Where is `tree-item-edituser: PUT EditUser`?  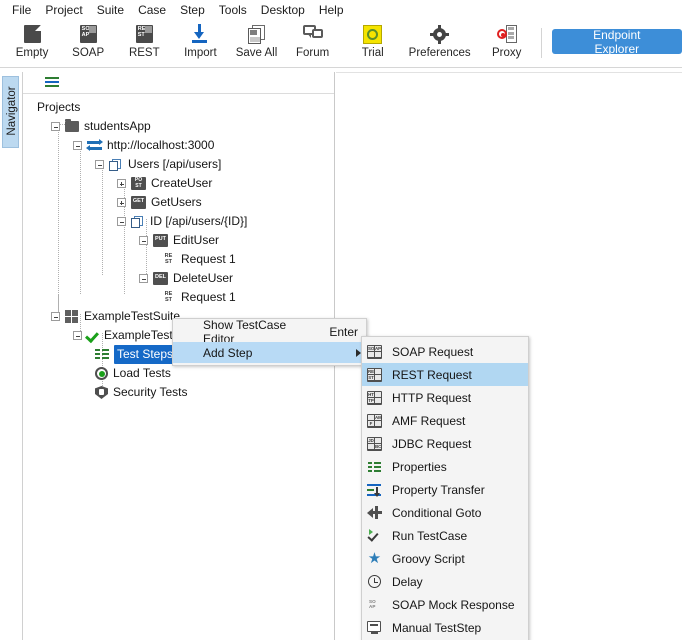
tree-item-edituser: PUT EditUser is located at coordinates (178, 240).